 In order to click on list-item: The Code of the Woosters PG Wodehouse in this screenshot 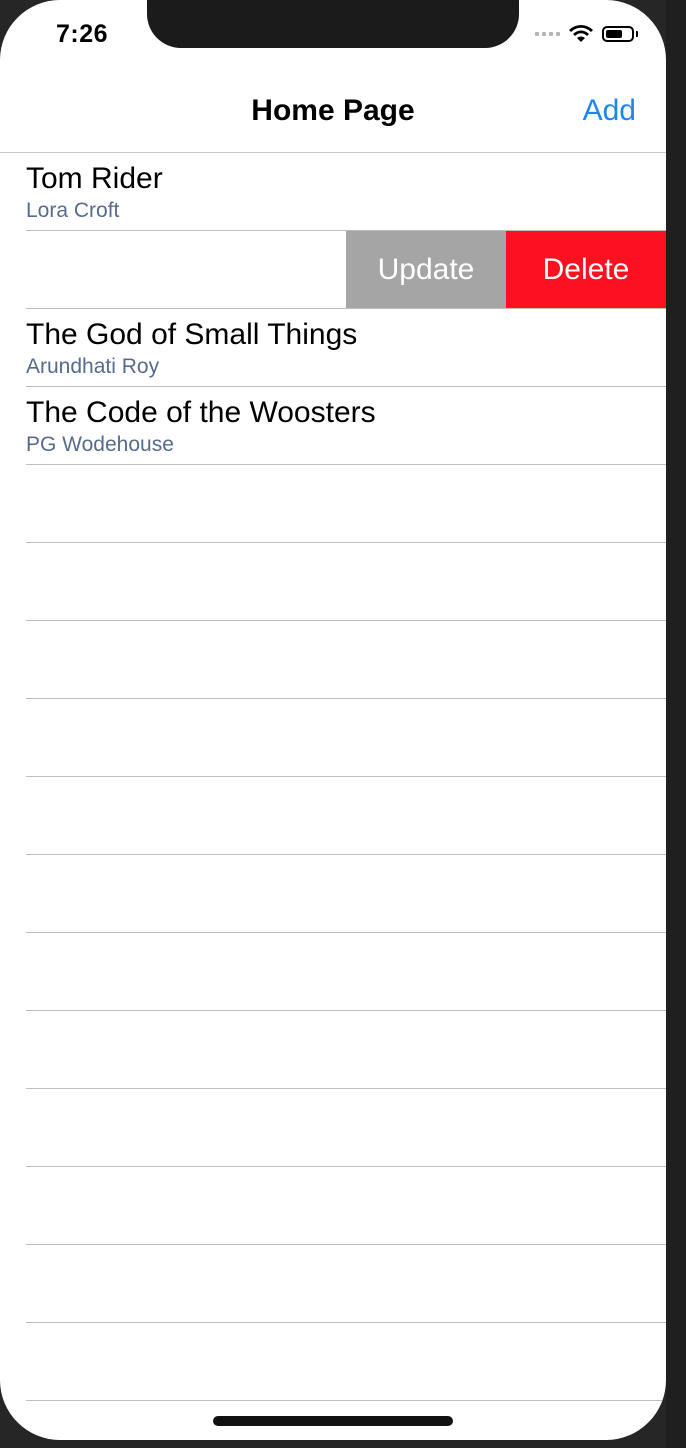, I will do `click(333, 426)`.